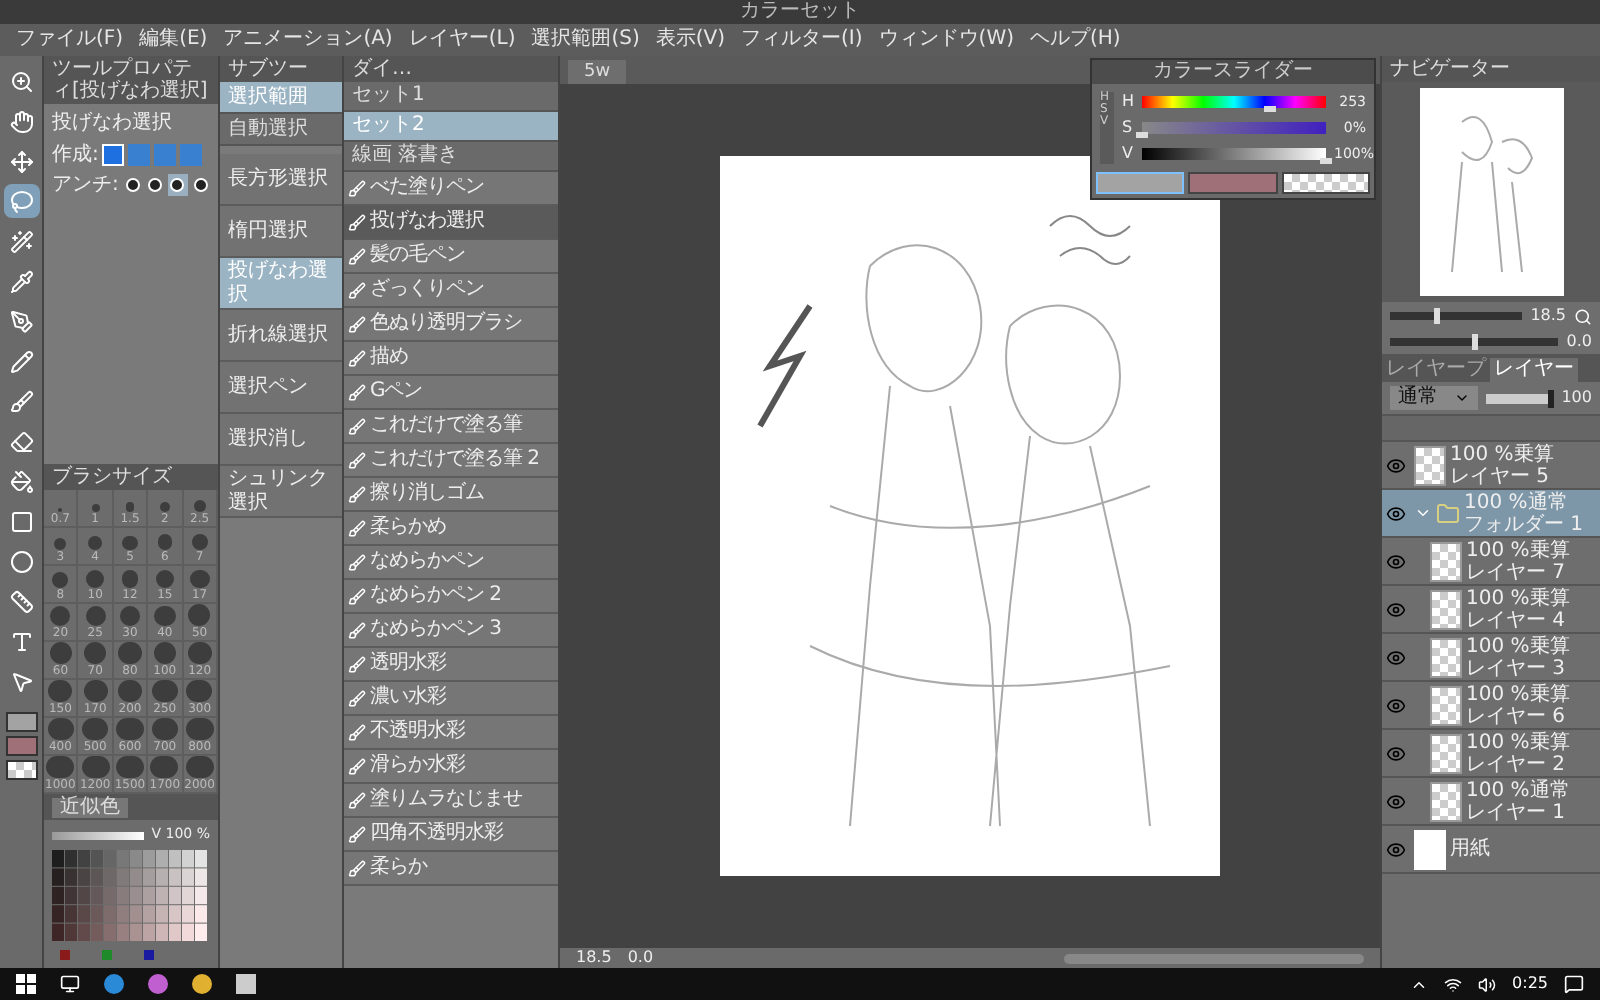 The height and width of the screenshot is (1000, 1600). I want to click on subtool-item: 選択消し, so click(281, 440).